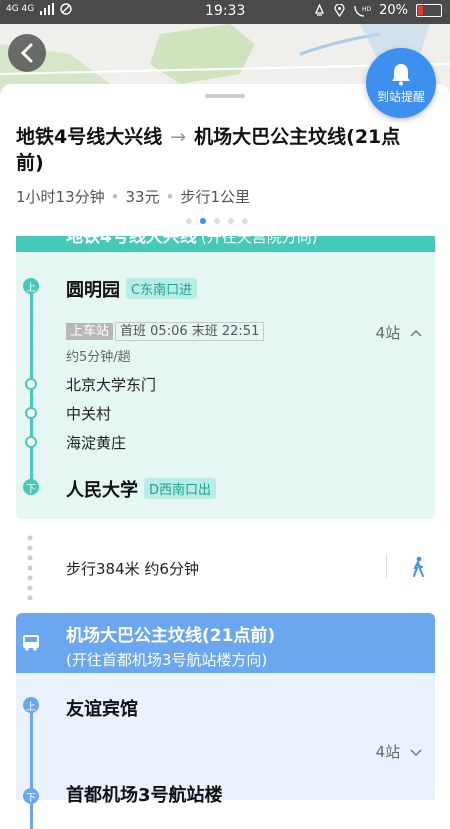 Image resolution: width=450 pixels, height=829 pixels. I want to click on entrance-tag: C东南口进, so click(162, 288).